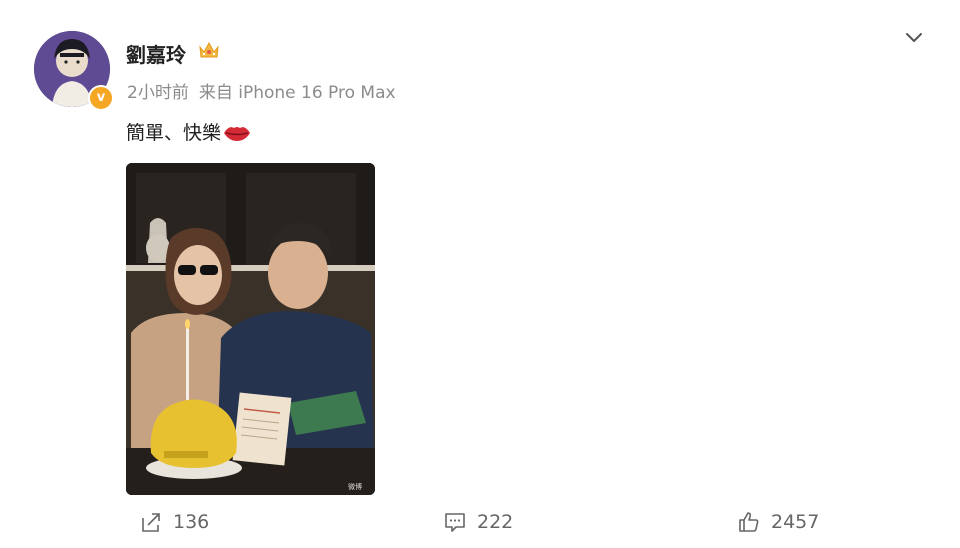 The image size is (960, 548). I want to click on comment-button: 222, so click(478, 522).